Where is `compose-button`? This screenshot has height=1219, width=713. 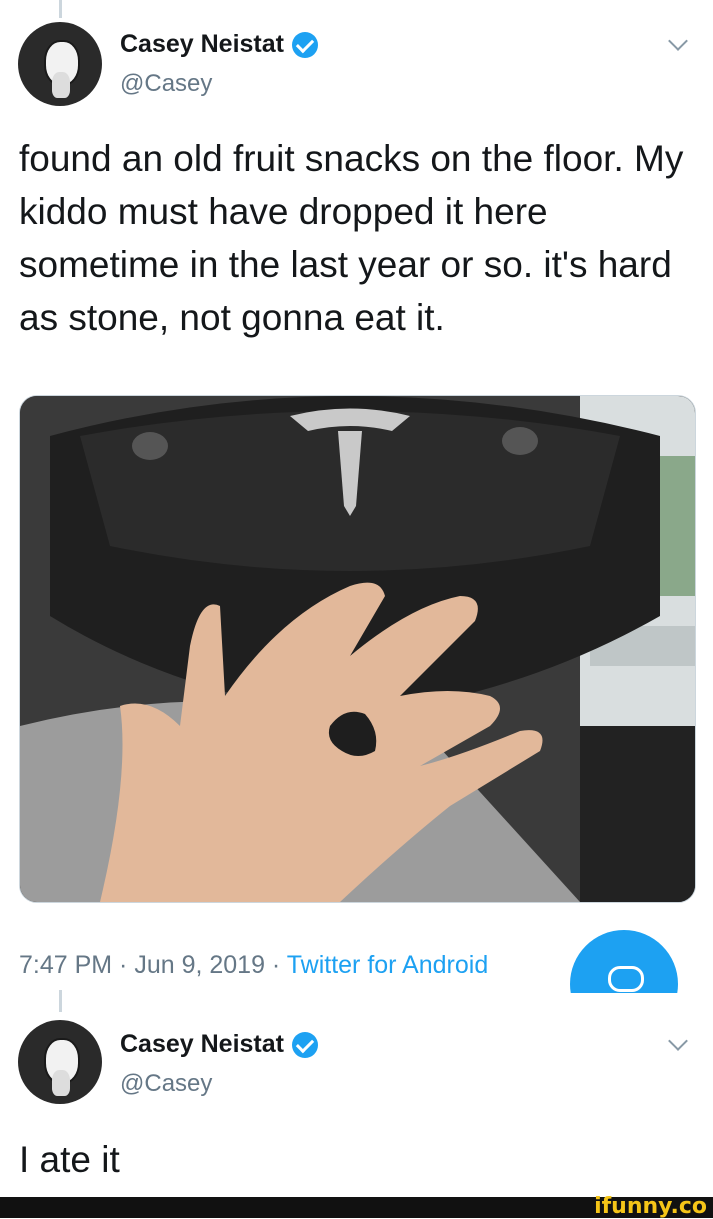 compose-button is located at coordinates (624, 961).